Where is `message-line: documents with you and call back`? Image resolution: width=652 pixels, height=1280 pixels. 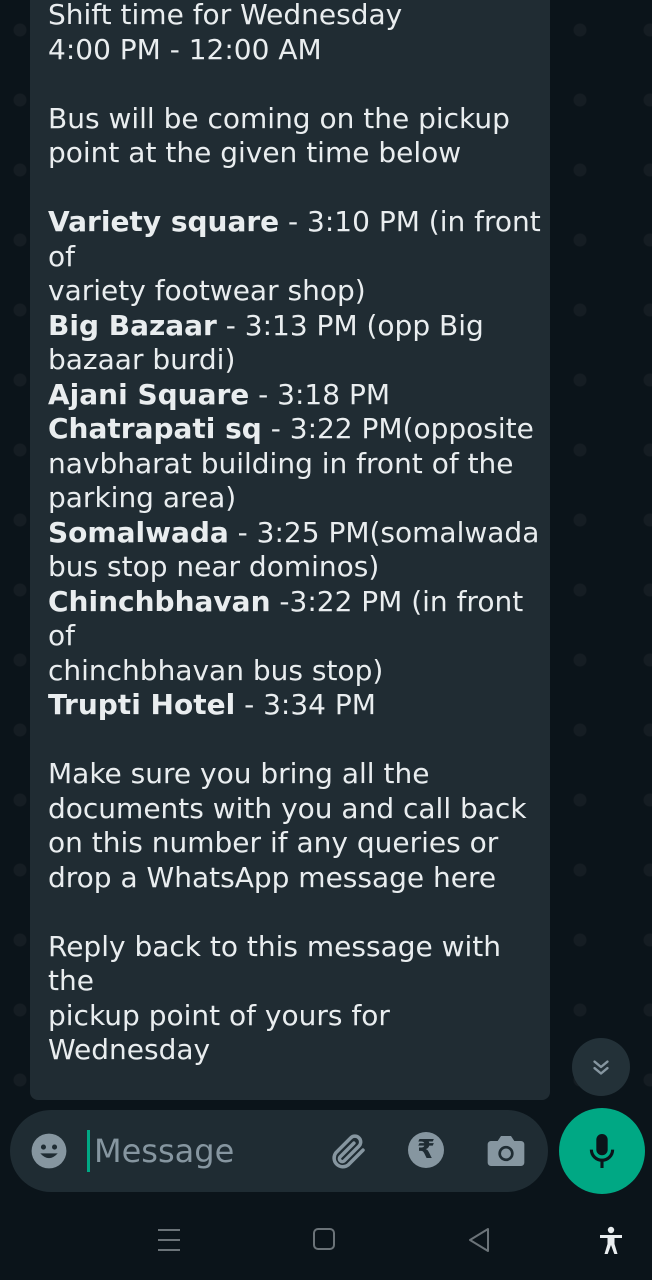 message-line: documents with you and call back is located at coordinates (298, 809).